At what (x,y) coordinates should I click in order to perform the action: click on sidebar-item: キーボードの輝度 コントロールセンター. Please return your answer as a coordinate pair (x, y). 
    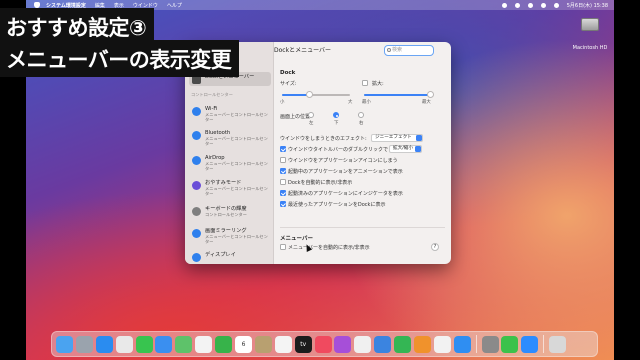
    Looking at the image, I should click on (230, 211).